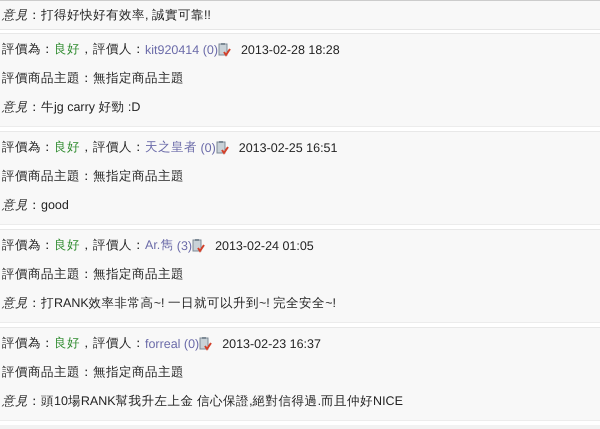 The height and width of the screenshot is (429, 600). Describe the element at coordinates (106, 15) in the screenshot. I see `comment-text: 意見：打得好快好有效率, 誠實可靠!!` at that location.